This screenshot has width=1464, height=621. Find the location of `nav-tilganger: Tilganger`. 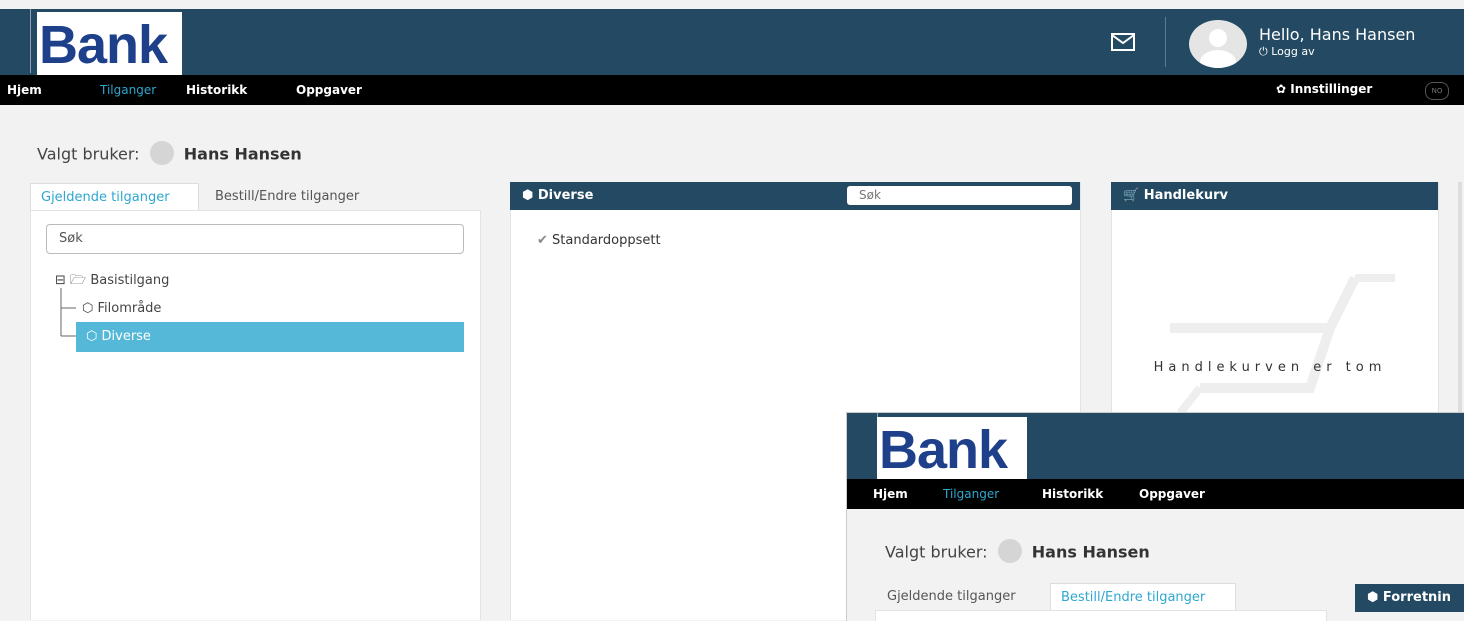

nav-tilganger: Tilganger is located at coordinates (128, 90).